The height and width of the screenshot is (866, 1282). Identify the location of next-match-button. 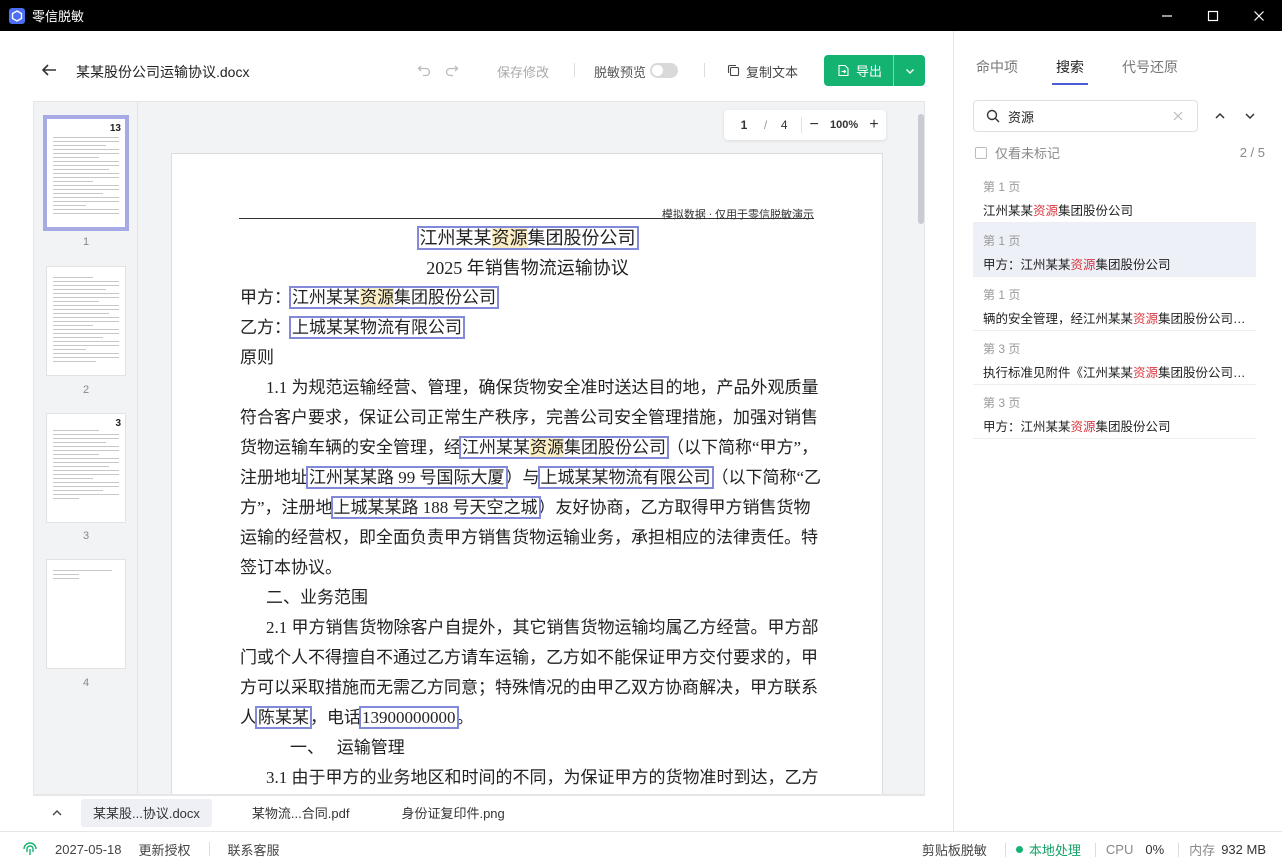
(1250, 116).